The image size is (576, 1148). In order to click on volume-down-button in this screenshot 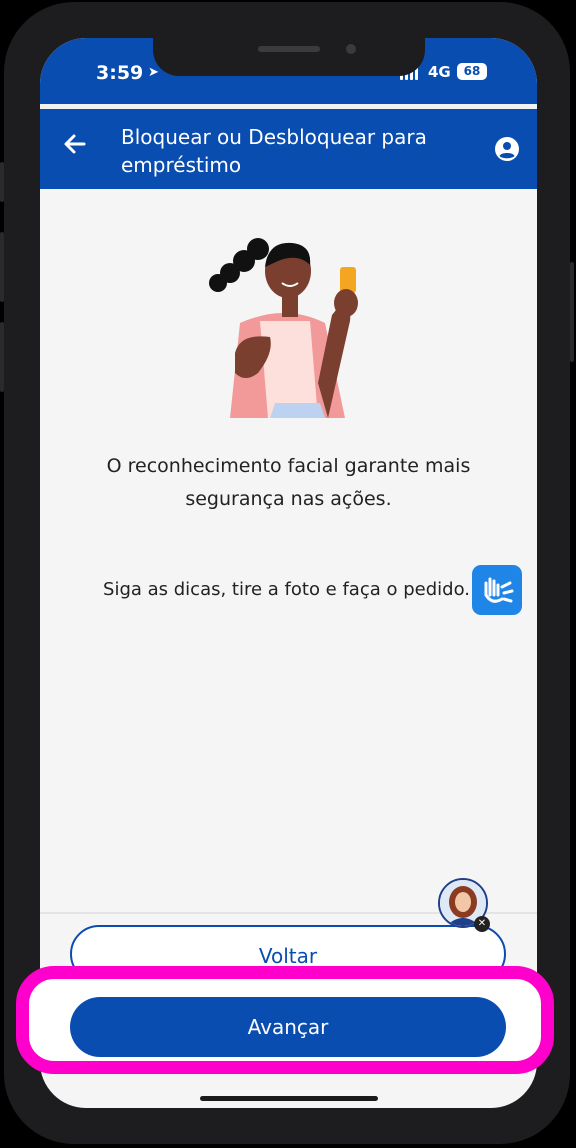, I will do `click(2, 357)`.